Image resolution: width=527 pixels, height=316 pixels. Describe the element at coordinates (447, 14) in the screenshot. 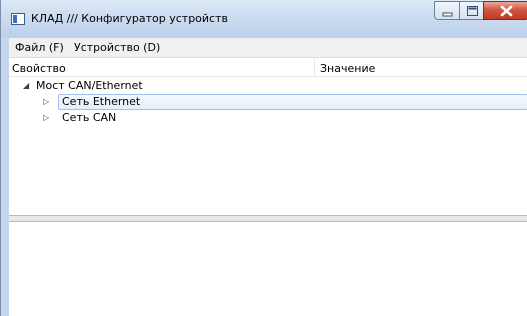

I see `minimize-icon` at that location.